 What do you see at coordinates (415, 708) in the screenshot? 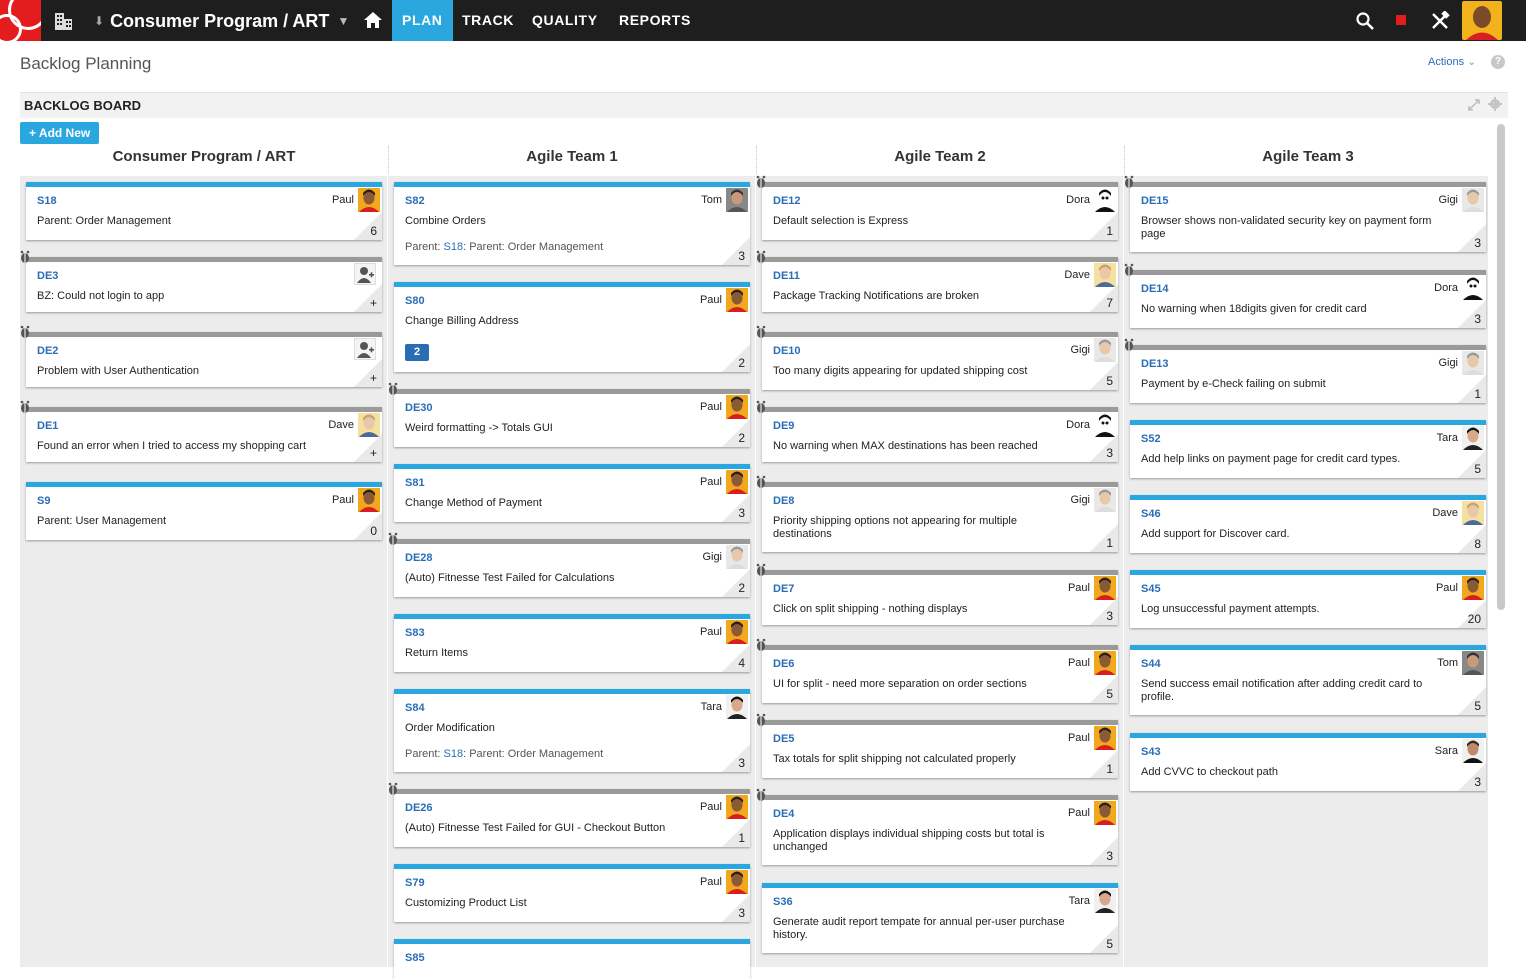
I see `card-id: S84` at bounding box center [415, 708].